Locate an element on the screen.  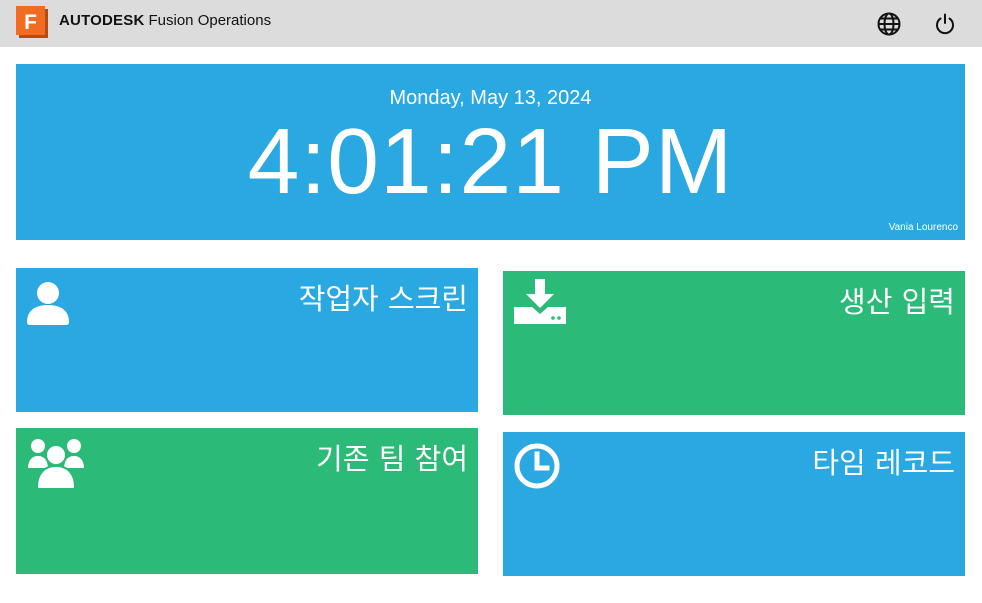
tile-label: 생산 입력 is located at coordinates (897, 302).